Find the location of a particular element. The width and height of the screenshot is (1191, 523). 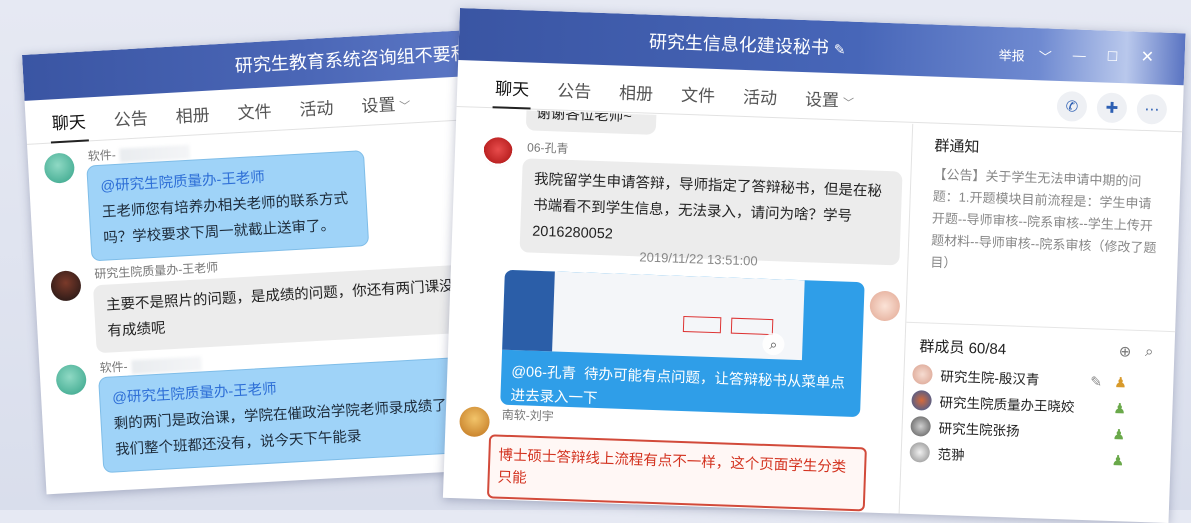

more-icon: ⋯ is located at coordinates (1152, 109).